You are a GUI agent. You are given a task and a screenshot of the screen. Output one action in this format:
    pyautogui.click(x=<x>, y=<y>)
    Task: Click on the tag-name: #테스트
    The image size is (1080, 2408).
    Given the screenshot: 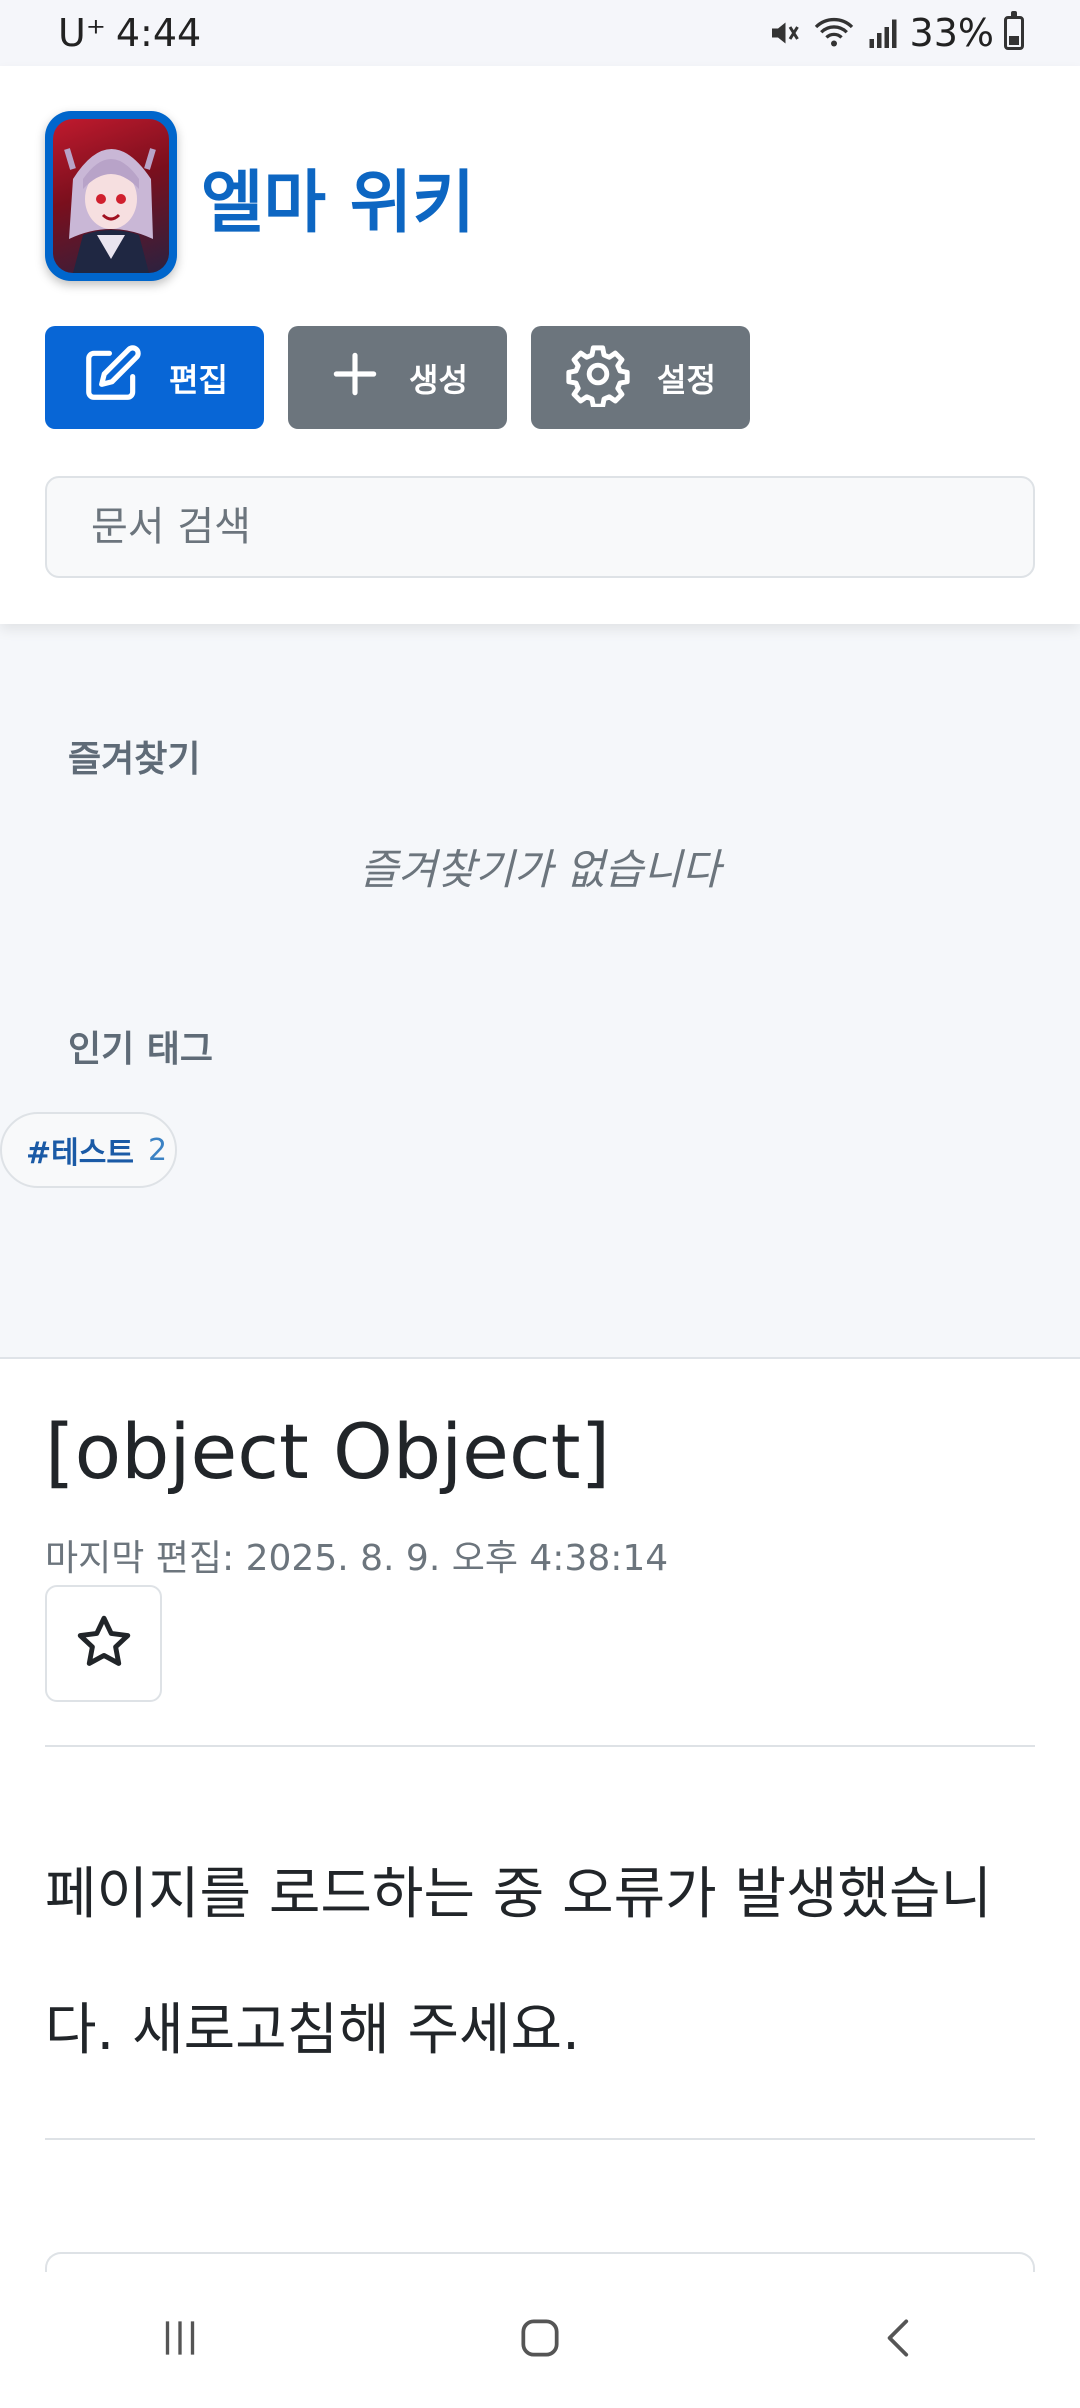 What is the action you would take?
    pyautogui.click(x=80, y=1153)
    